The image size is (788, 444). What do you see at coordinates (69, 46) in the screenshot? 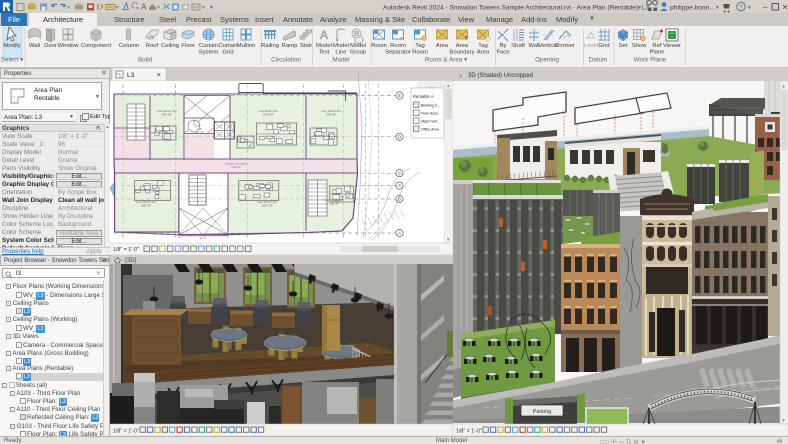
I see `svg-text: Window` at bounding box center [69, 46].